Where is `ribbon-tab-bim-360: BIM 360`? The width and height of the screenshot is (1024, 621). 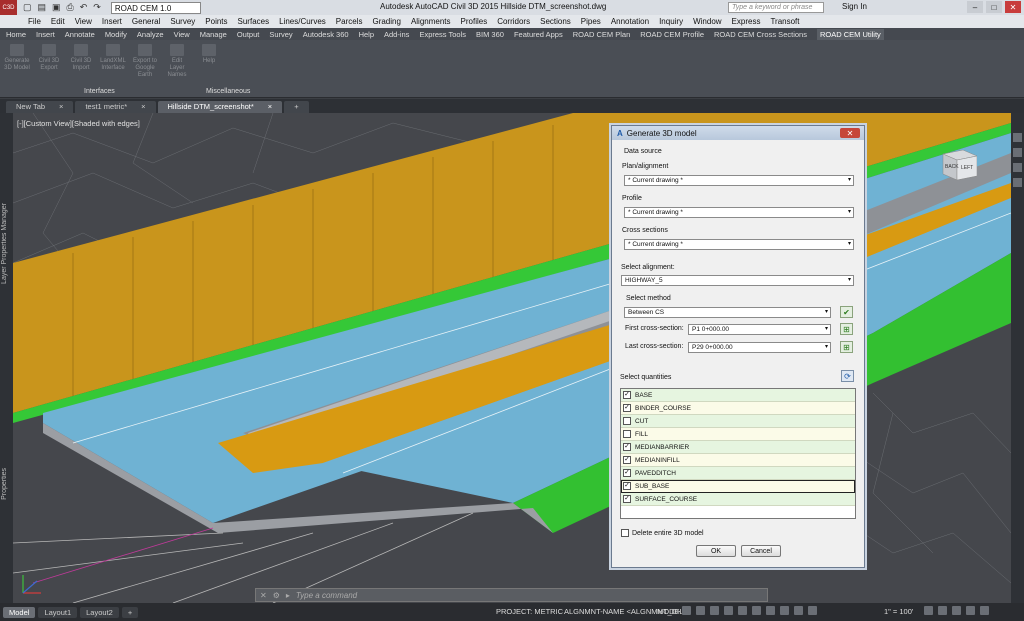
ribbon-tab-bim-360: BIM 360 is located at coordinates (490, 34).